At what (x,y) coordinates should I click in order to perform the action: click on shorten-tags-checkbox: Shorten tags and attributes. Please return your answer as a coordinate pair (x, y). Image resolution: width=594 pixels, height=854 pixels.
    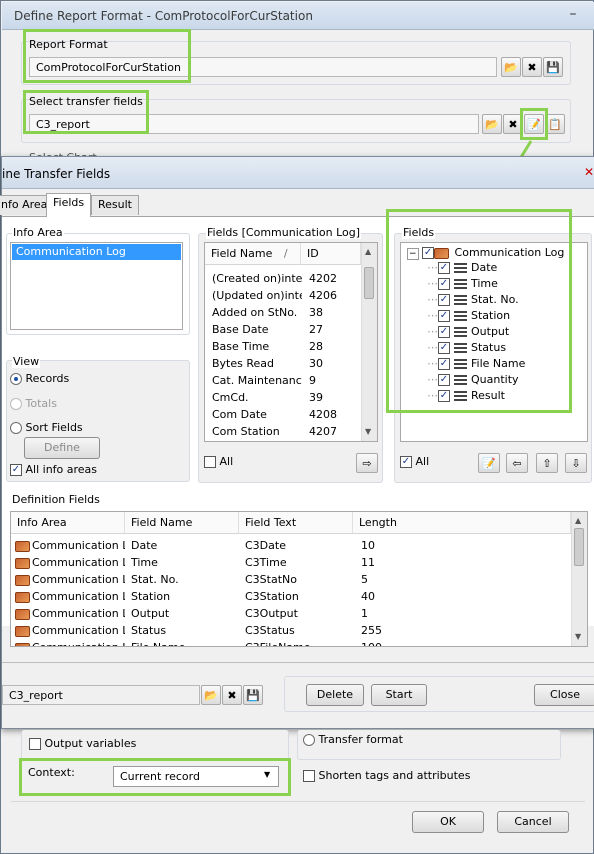
    Looking at the image, I should click on (386, 775).